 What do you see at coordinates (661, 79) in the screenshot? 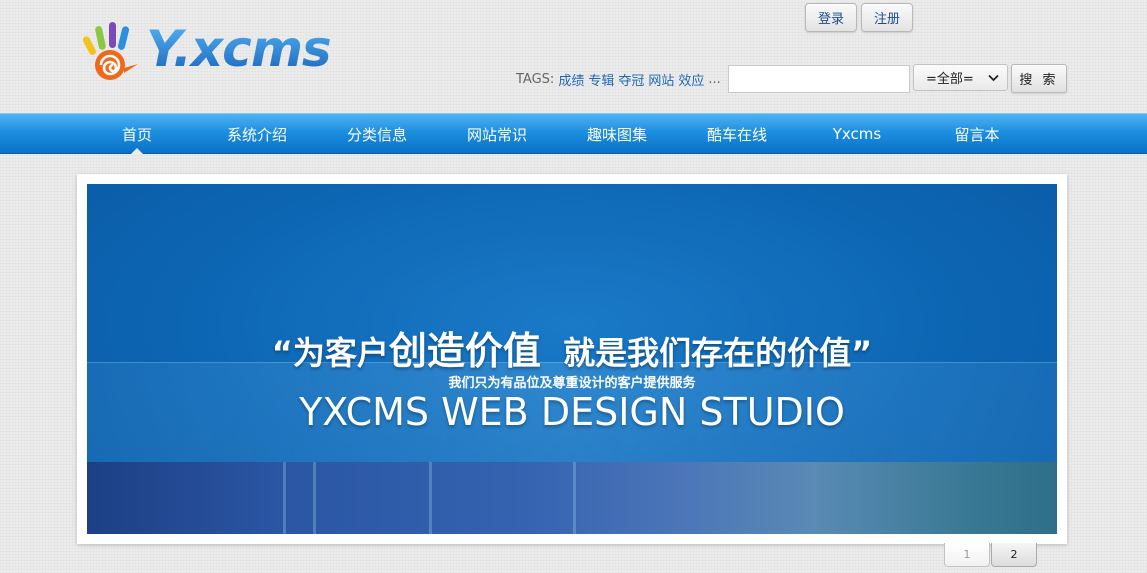
I see `tag-link: 网站` at bounding box center [661, 79].